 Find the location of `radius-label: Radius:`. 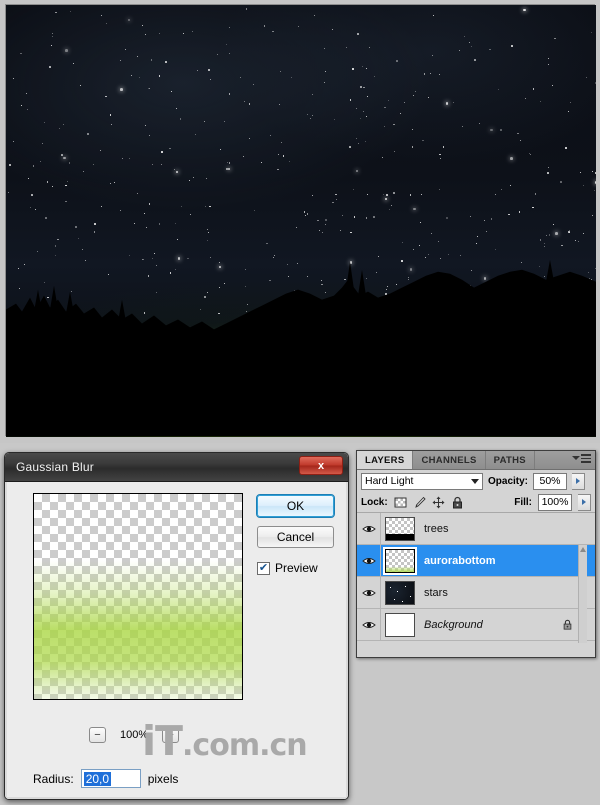

radius-label: Radius: is located at coordinates (53, 778).